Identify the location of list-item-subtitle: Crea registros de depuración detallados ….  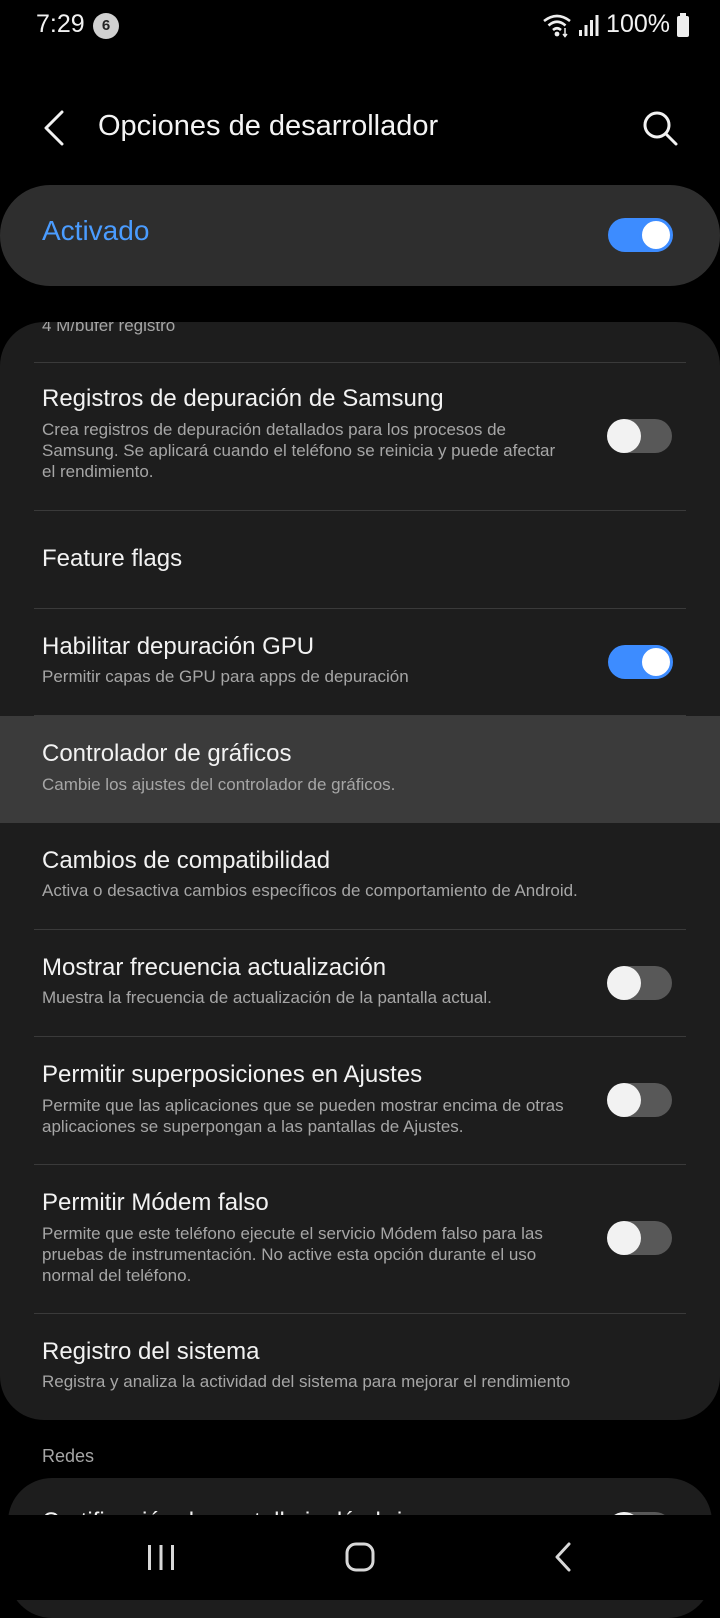
(299, 450).